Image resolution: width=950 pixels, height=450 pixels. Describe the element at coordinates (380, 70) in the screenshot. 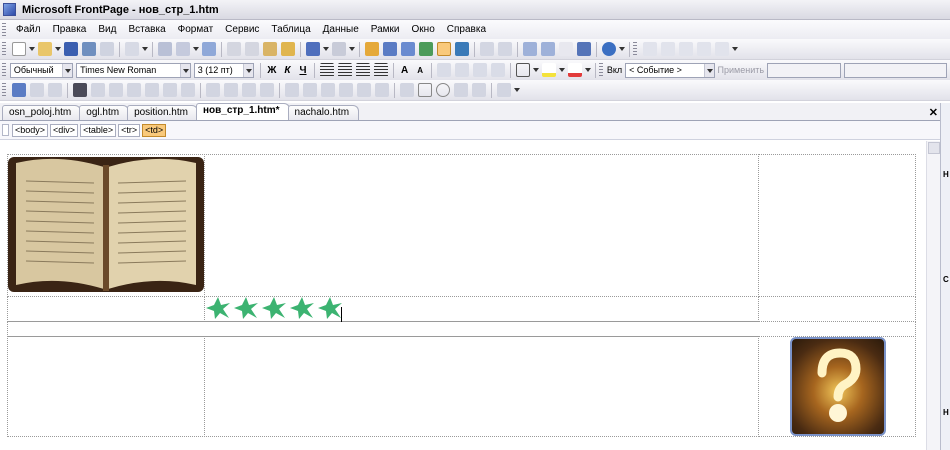

I see `justify-icon` at that location.